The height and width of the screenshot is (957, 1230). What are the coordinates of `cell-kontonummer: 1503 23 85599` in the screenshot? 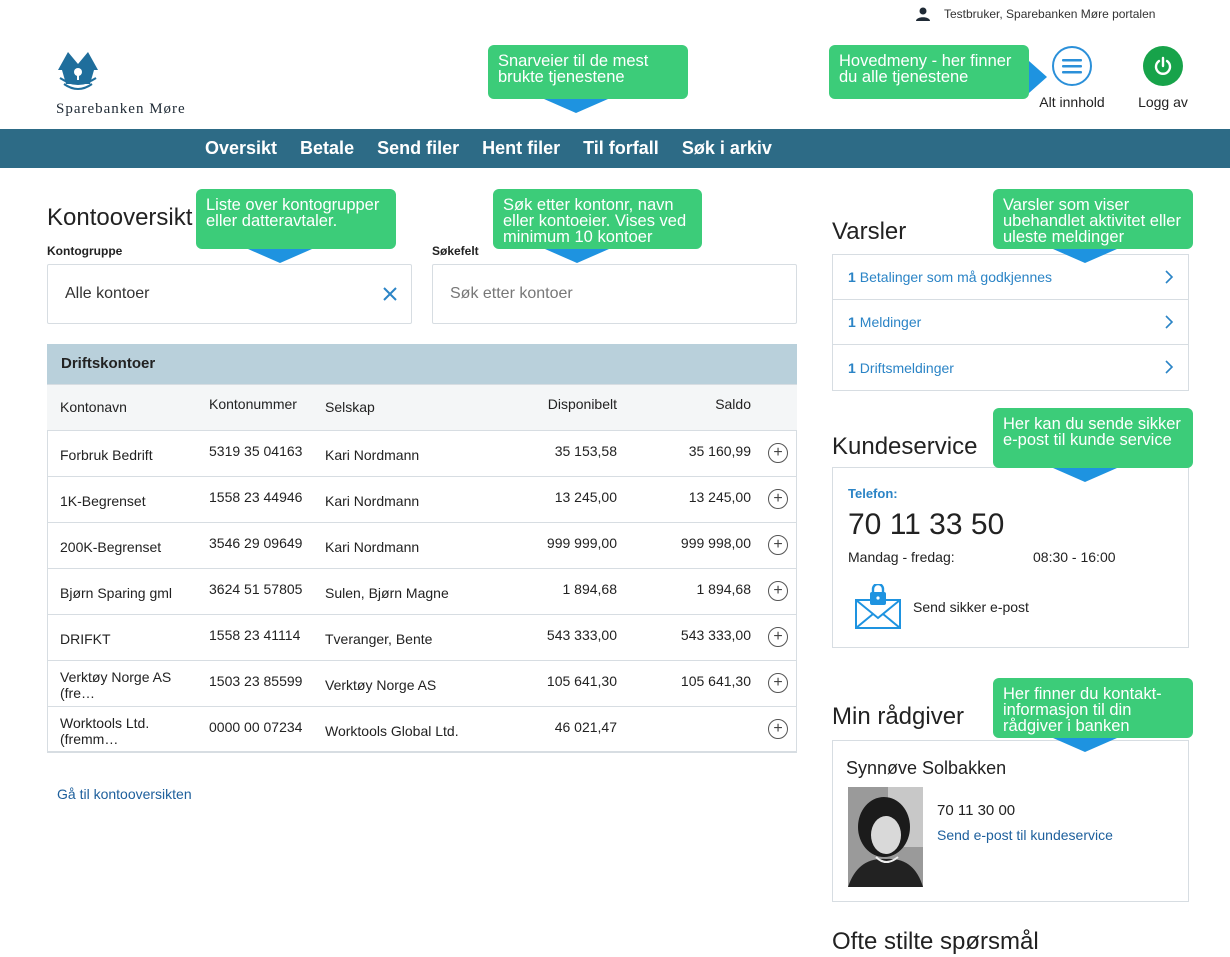 It's located at (267, 683).